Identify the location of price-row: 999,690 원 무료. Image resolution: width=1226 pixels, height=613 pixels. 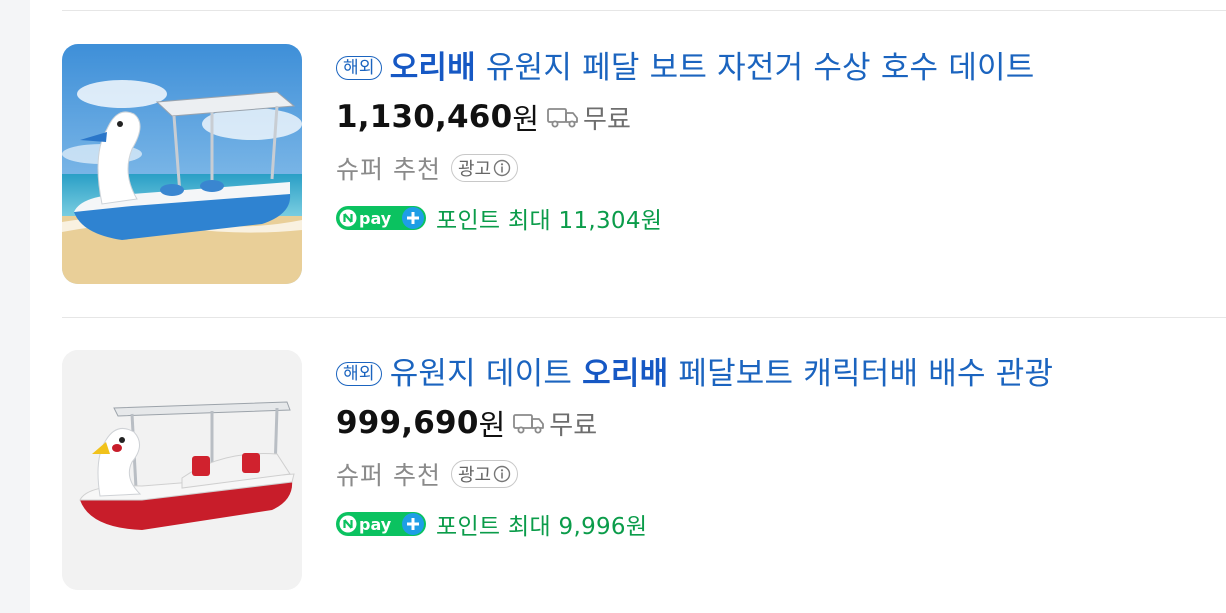
(466, 423).